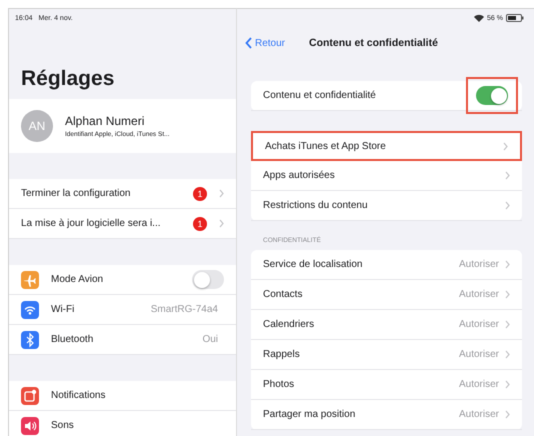  What do you see at coordinates (386, 355) in the screenshot?
I see `settings-row: Rappels Autoriser` at bounding box center [386, 355].